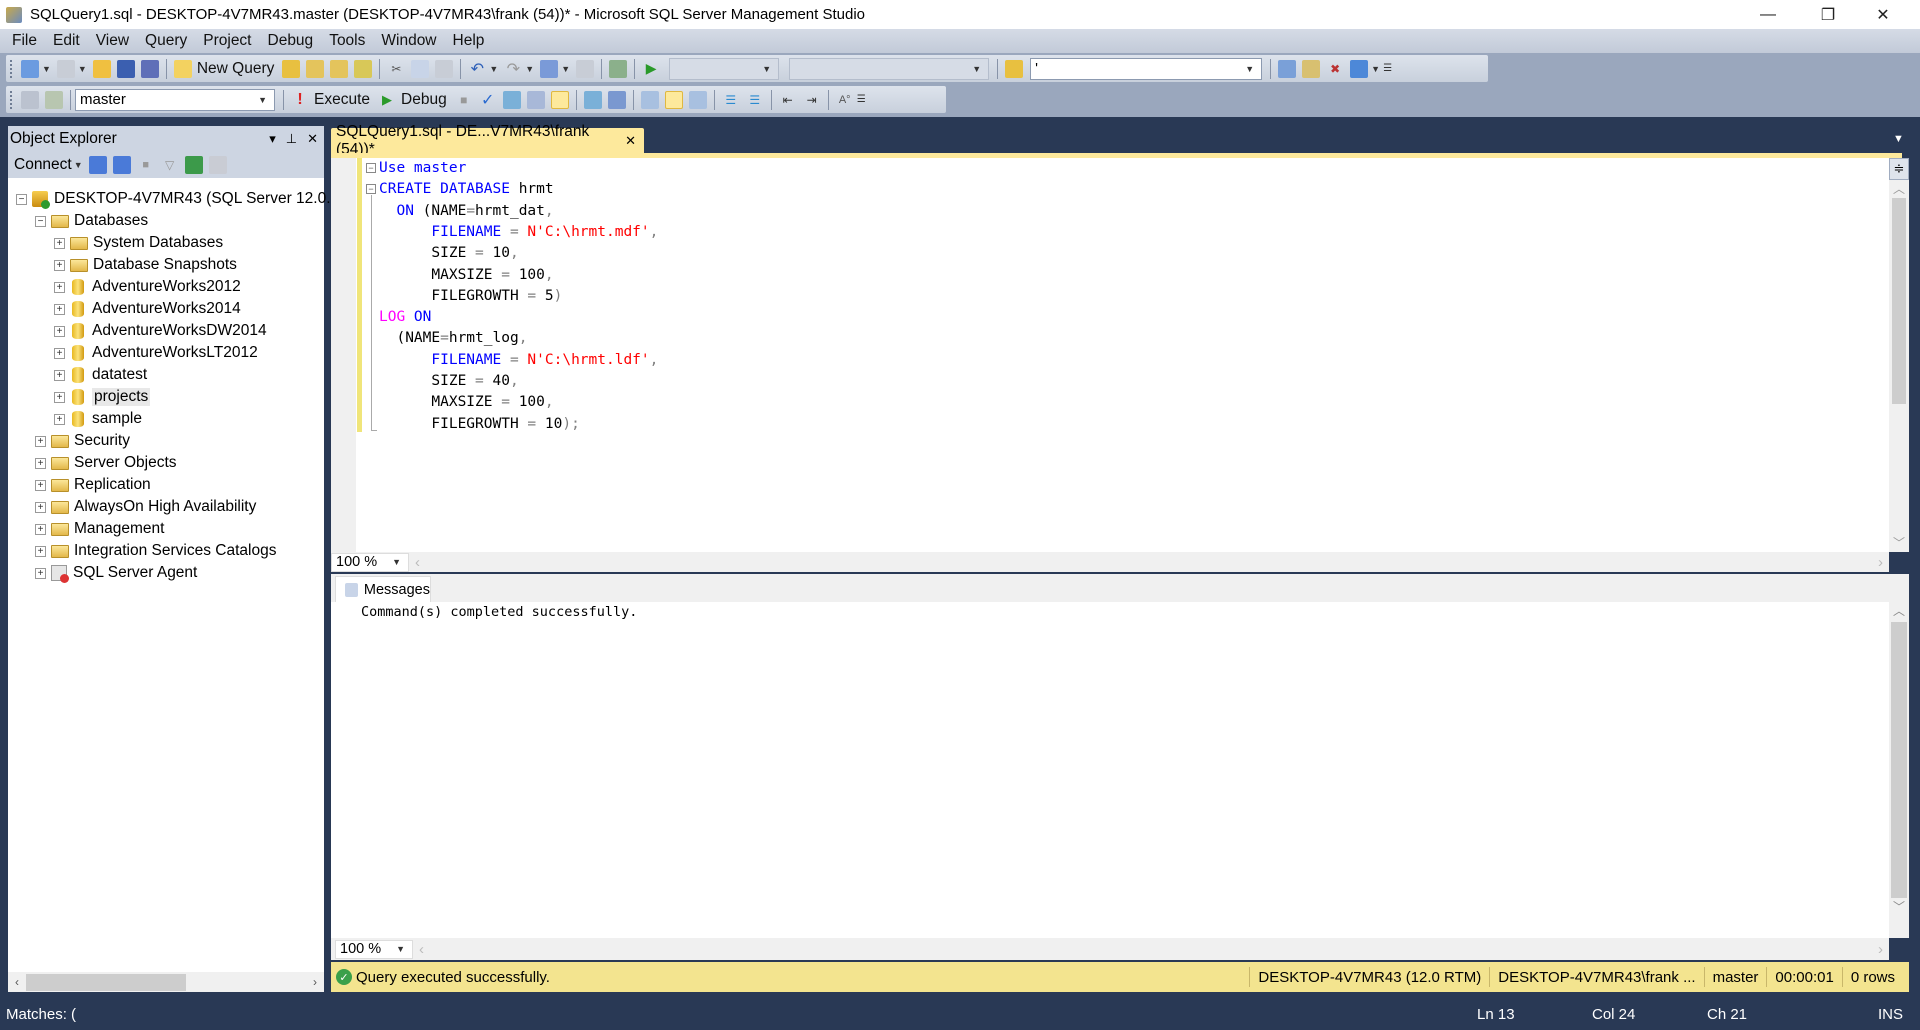 Image resolution: width=1920 pixels, height=1030 pixels. Describe the element at coordinates (488, 100) in the screenshot. I see `parse-icon: ✓` at that location.